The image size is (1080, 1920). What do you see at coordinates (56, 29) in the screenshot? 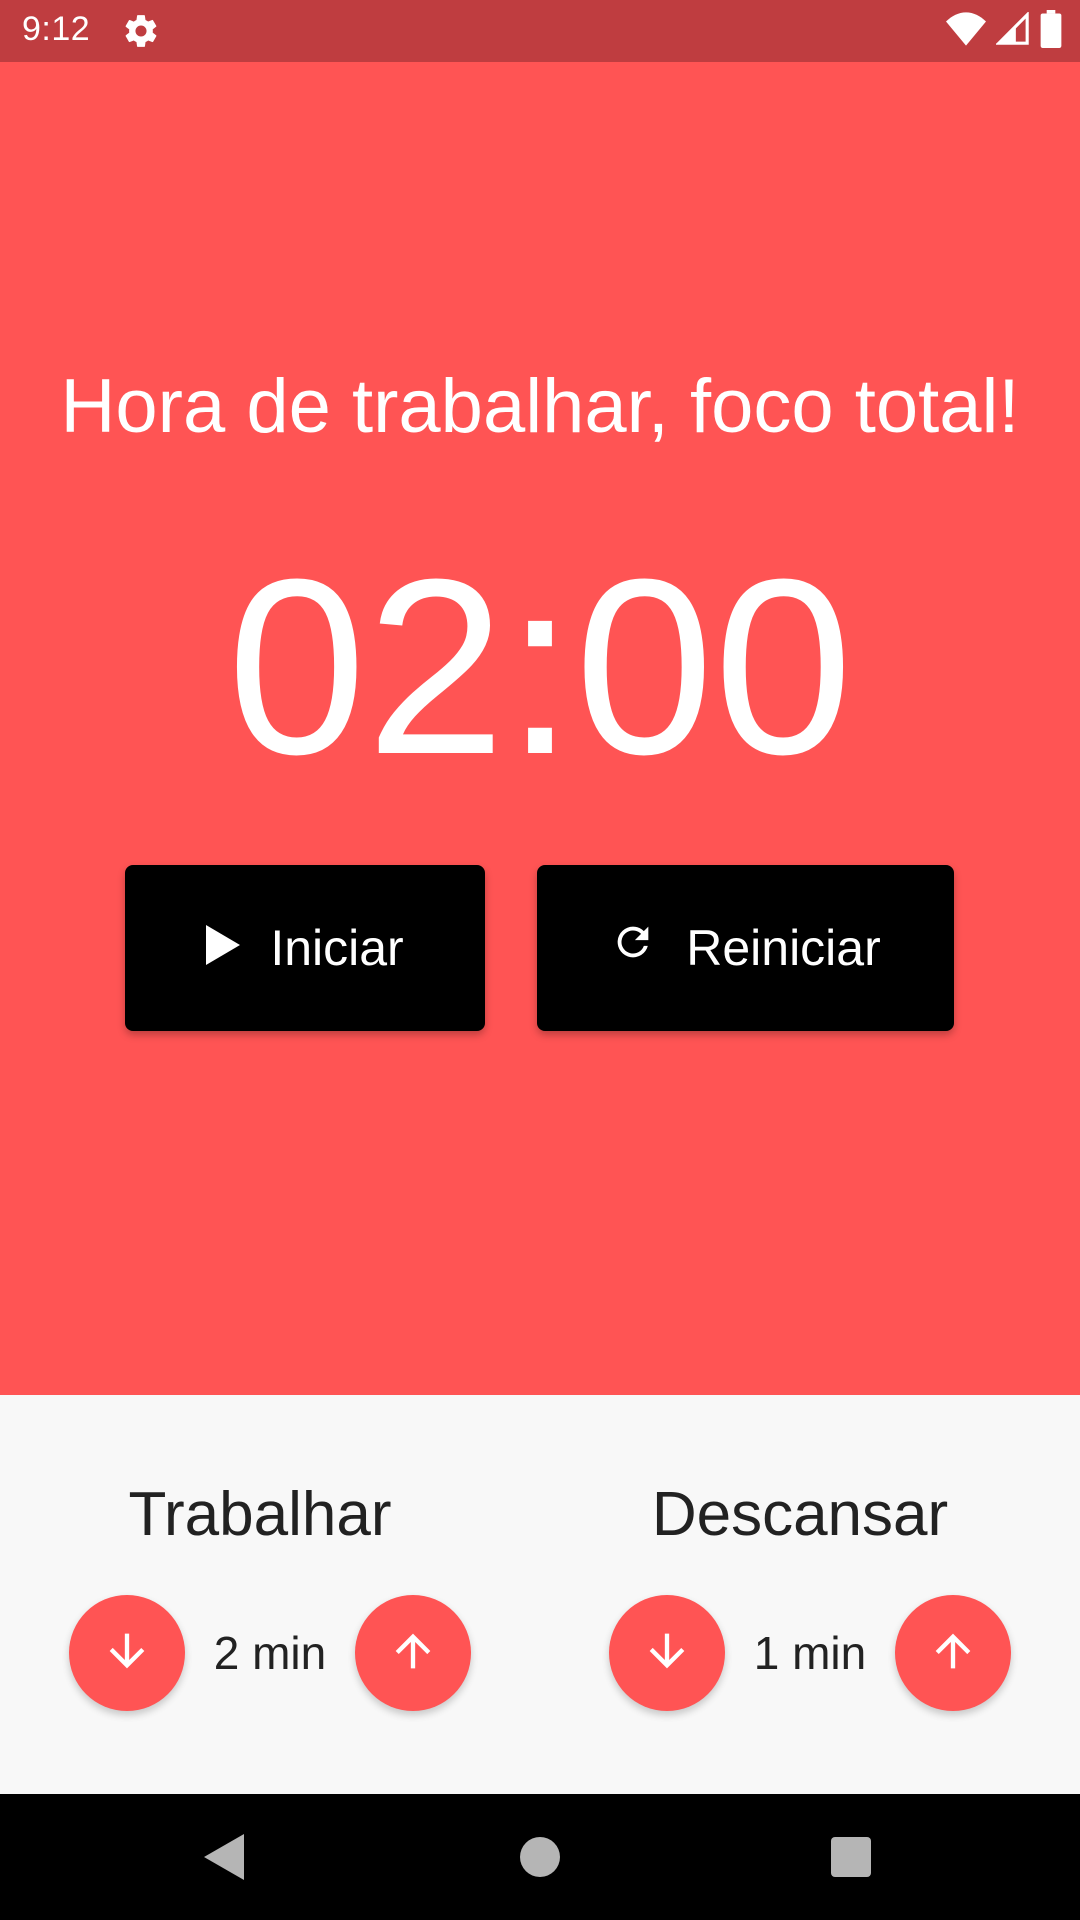
I see `status-time: 9:12` at bounding box center [56, 29].